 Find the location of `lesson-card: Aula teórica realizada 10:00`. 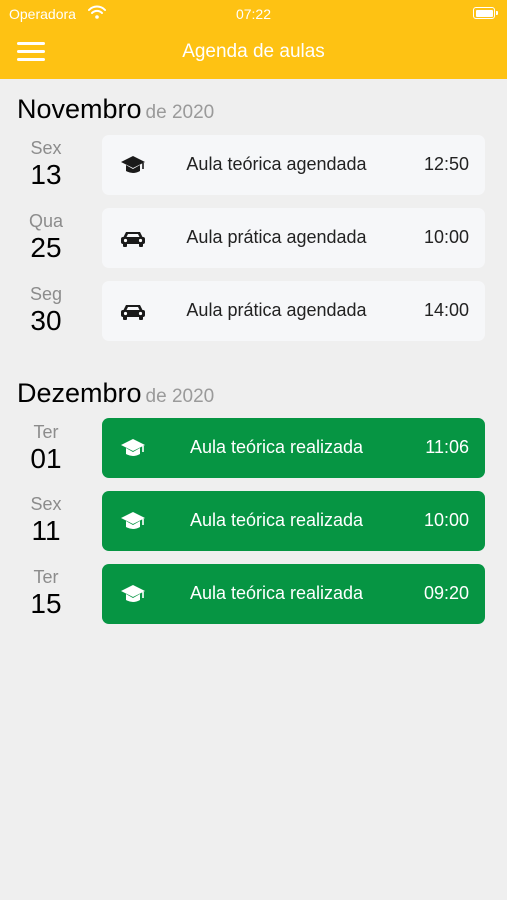

lesson-card: Aula teórica realizada 10:00 is located at coordinates (293, 521).